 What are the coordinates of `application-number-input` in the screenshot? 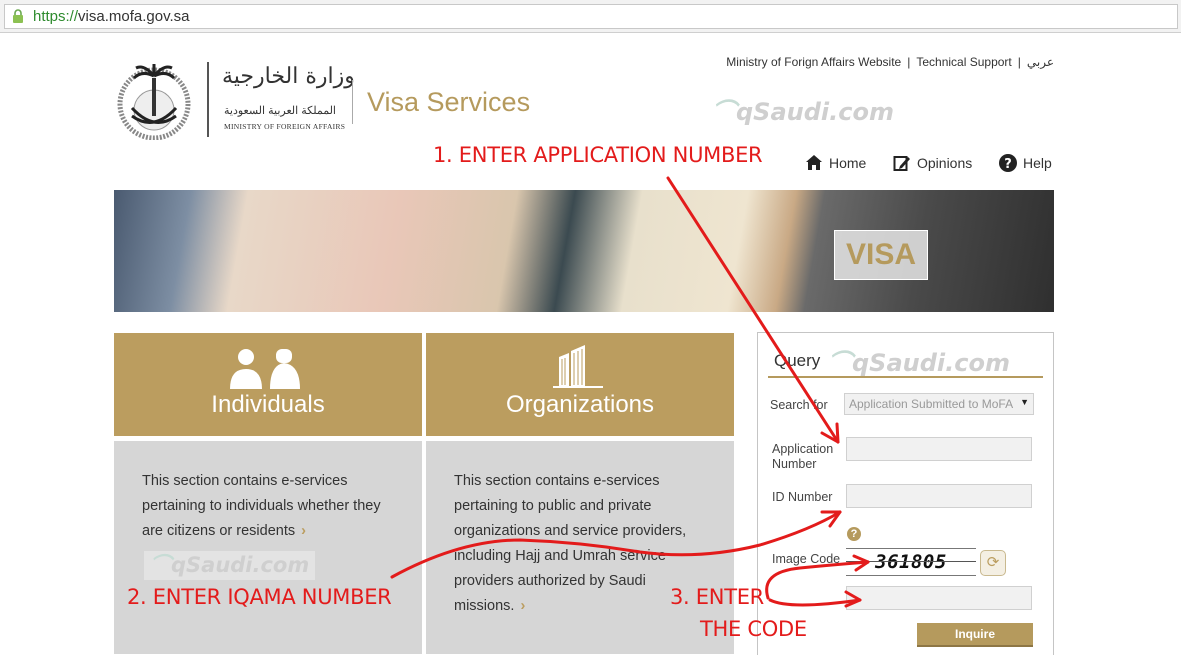 It's located at (939, 449).